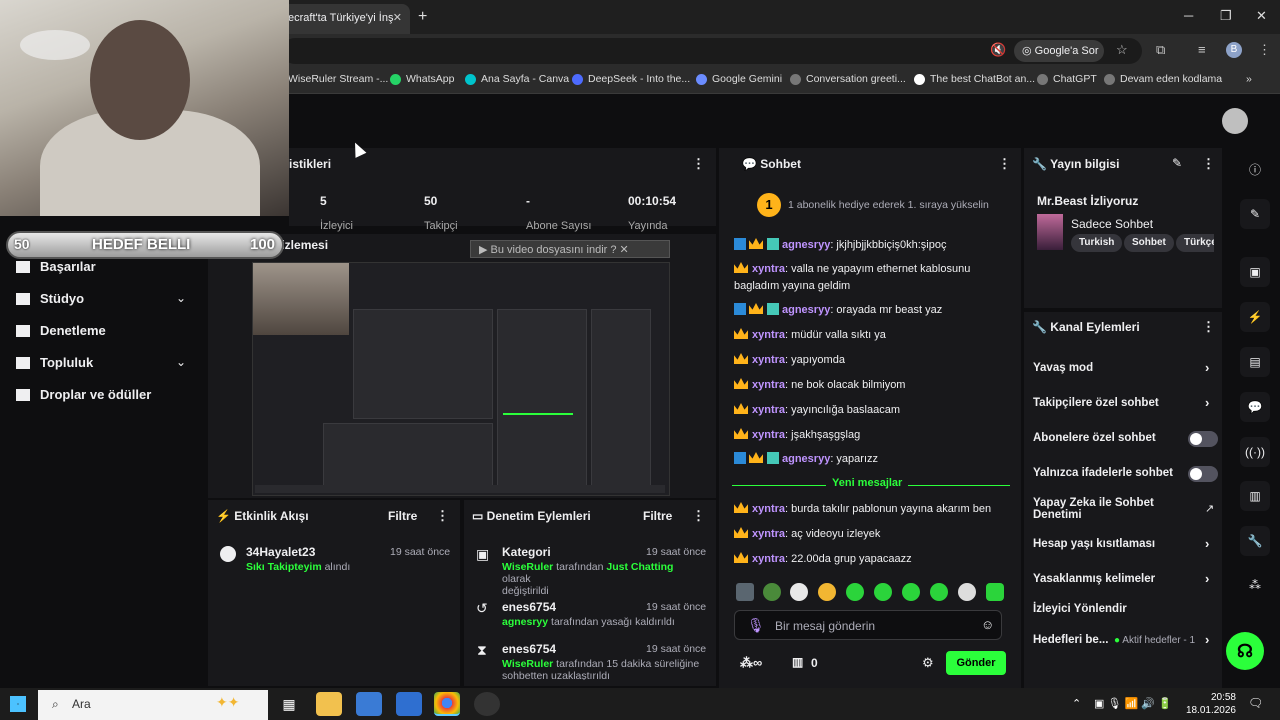 The image size is (1280, 720). I want to click on microphone-icon: 🎙, so click(756, 625).